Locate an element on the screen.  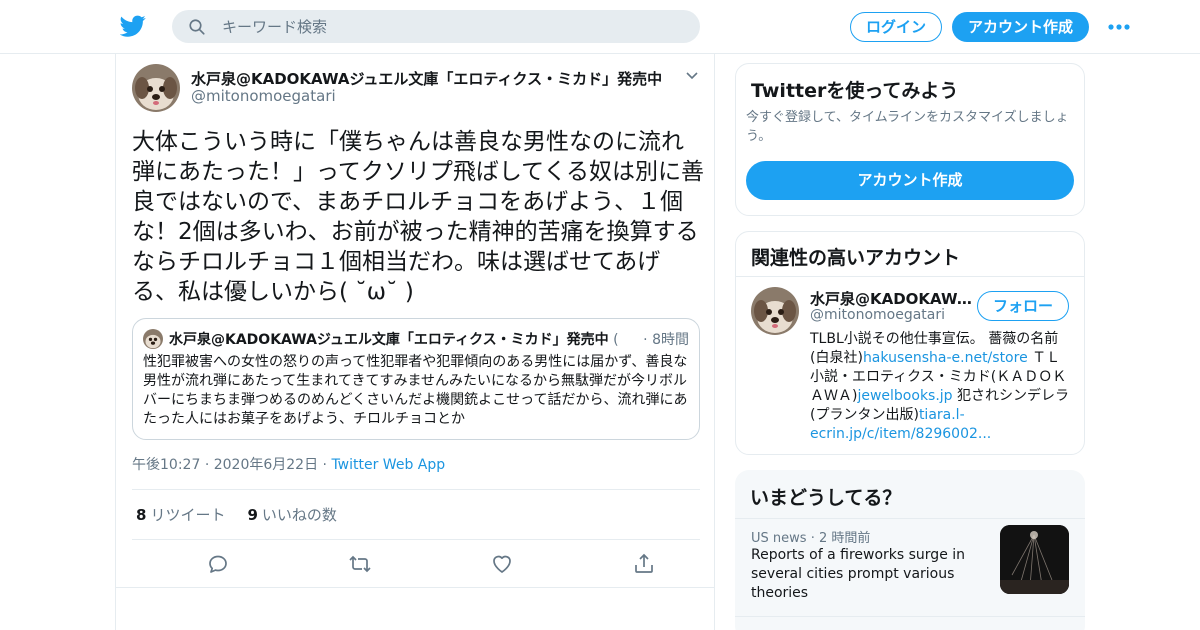
chevron-down-icon is located at coordinates (692, 76).